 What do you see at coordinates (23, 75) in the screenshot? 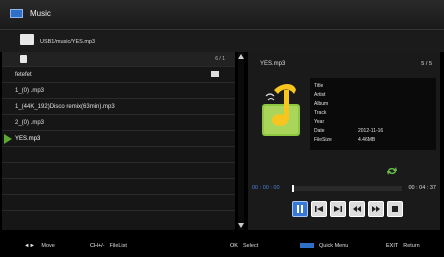
I see `list-item-label: fetefet` at bounding box center [23, 75].